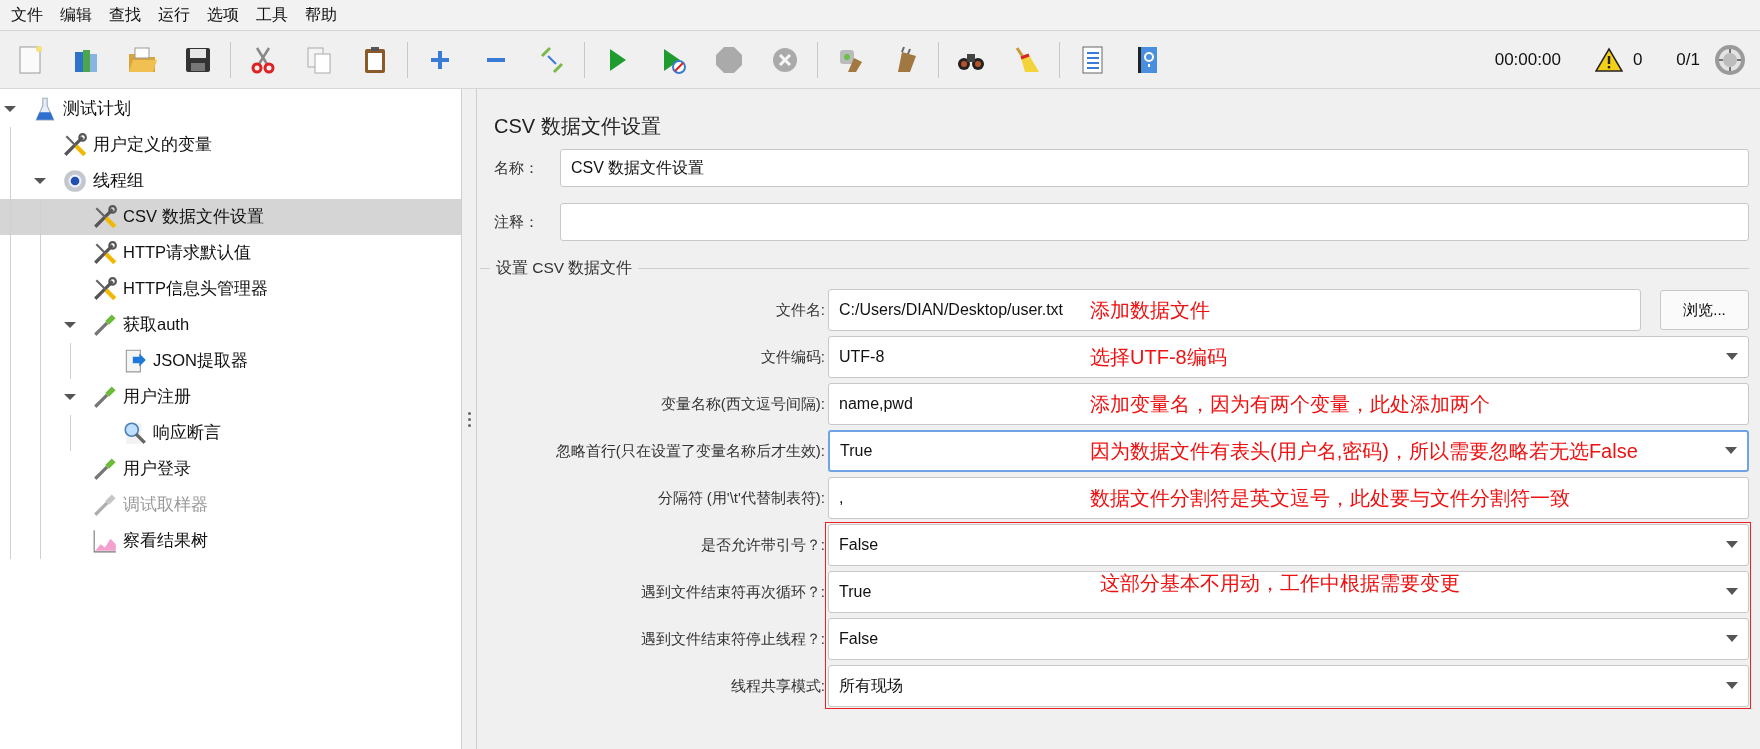 The image size is (1760, 749). Describe the element at coordinates (97, 108) in the screenshot. I see `tree-item-label: 测试计划` at that location.